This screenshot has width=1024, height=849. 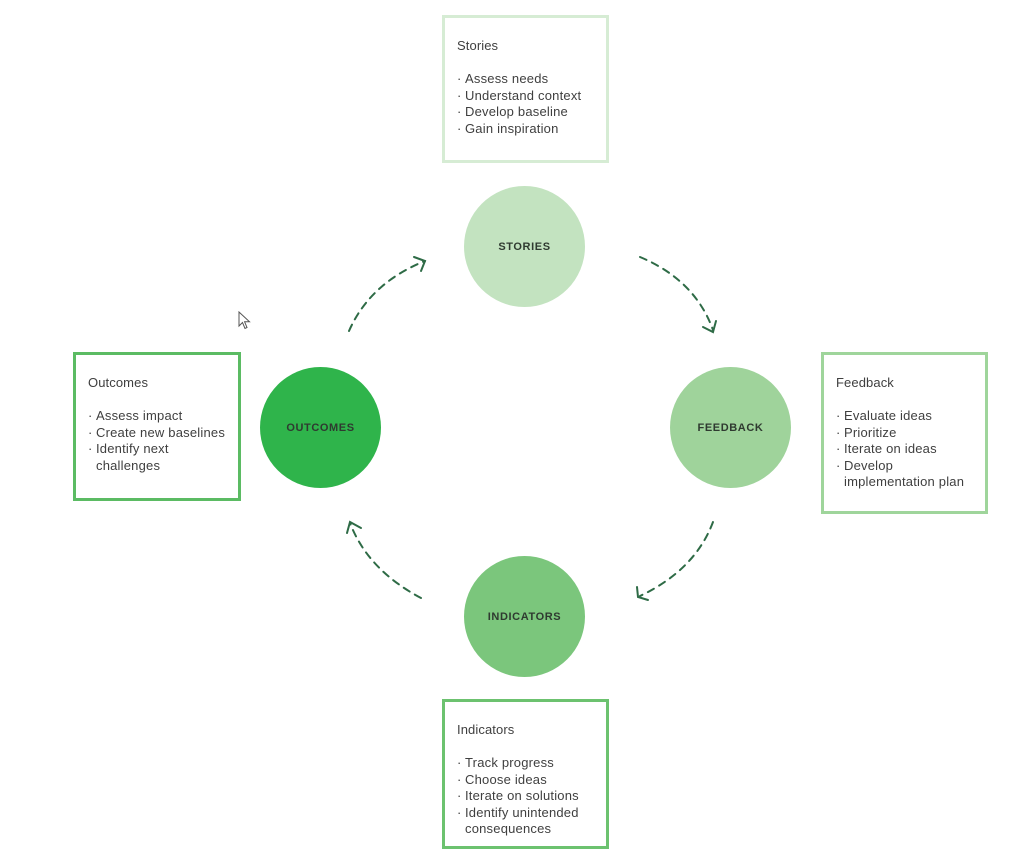 I want to click on mouse-cursor-icon, so click(x=244, y=320).